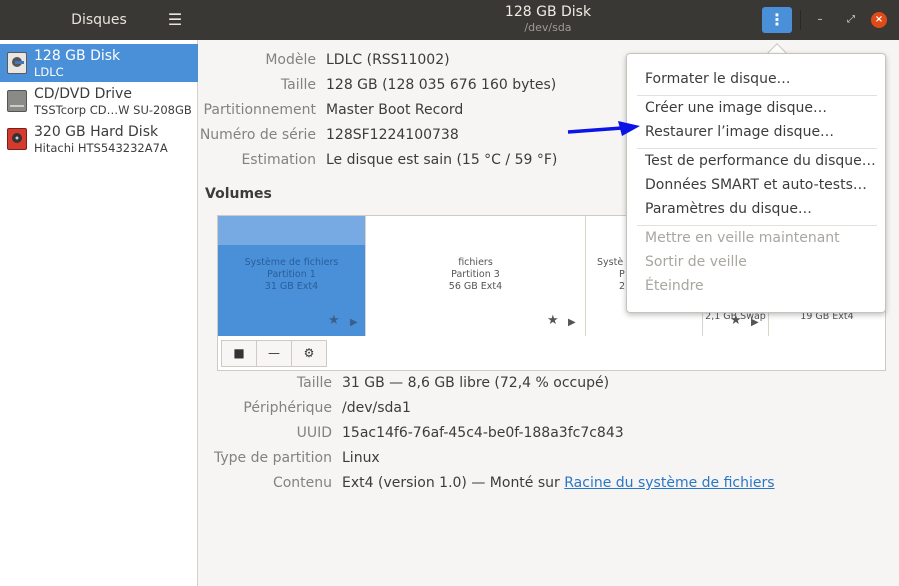 The image size is (899, 586). Describe the element at coordinates (777, 20) in the screenshot. I see `kebab-menu-icon: ⋮` at that location.